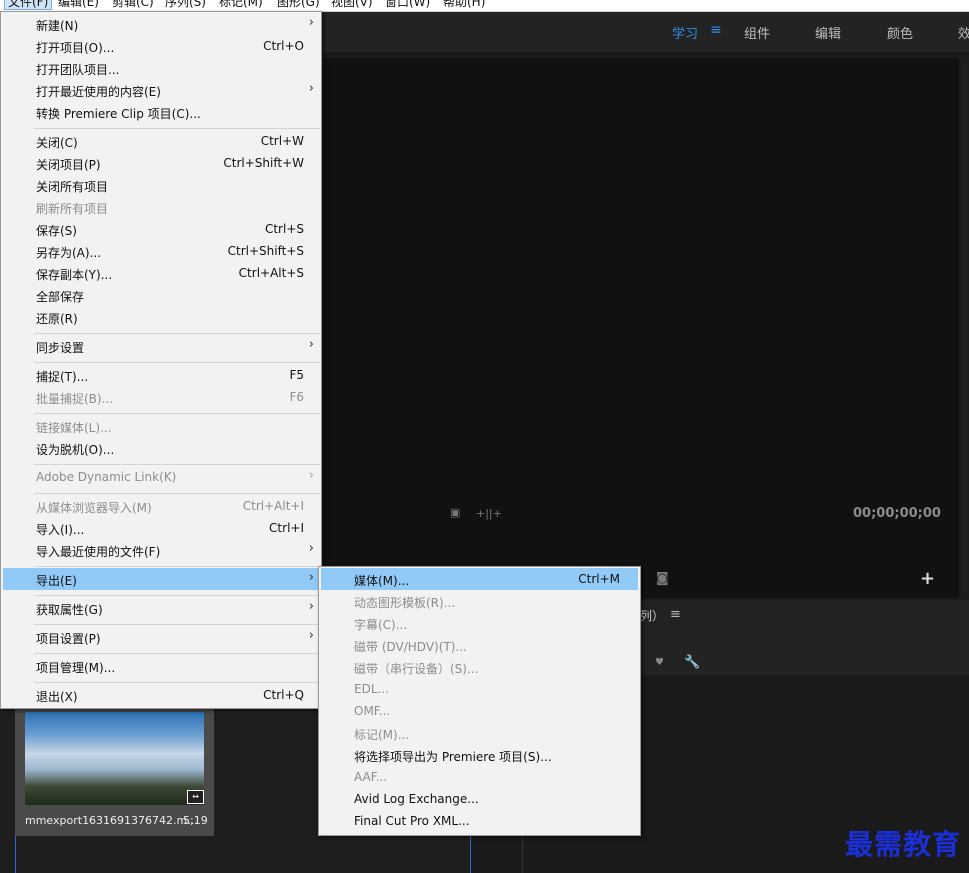 This screenshot has height=873, width=969. I want to click on menu-item-dynamic-link: Adobe Dynamic Link(K) ›, so click(161, 477).